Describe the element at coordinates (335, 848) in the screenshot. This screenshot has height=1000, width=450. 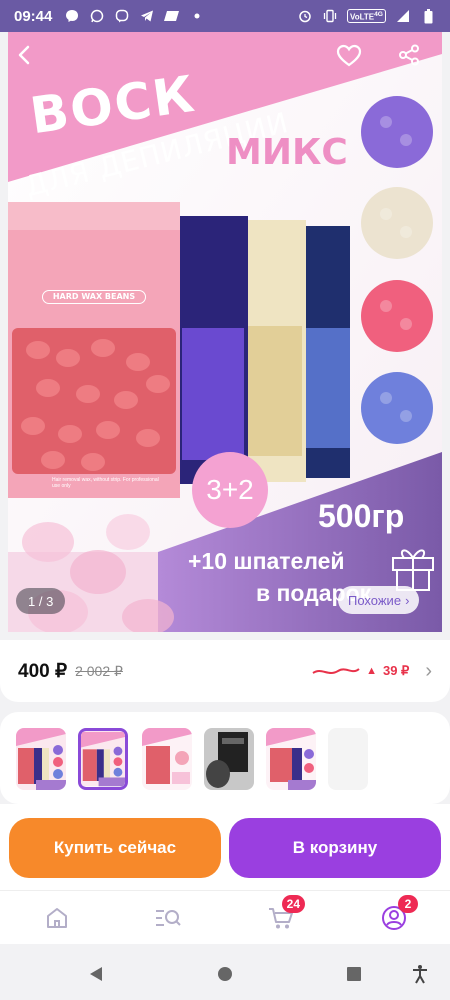
I see `add-to-cart-button: В корзину` at that location.